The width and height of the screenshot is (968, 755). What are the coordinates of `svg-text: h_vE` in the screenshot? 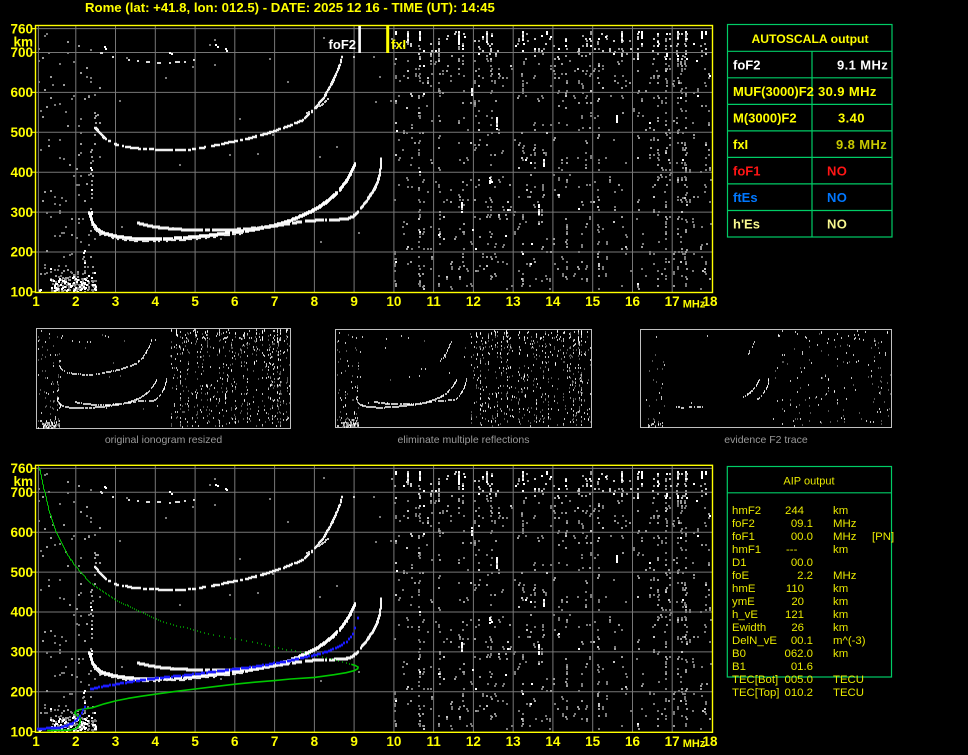 It's located at (745, 615).